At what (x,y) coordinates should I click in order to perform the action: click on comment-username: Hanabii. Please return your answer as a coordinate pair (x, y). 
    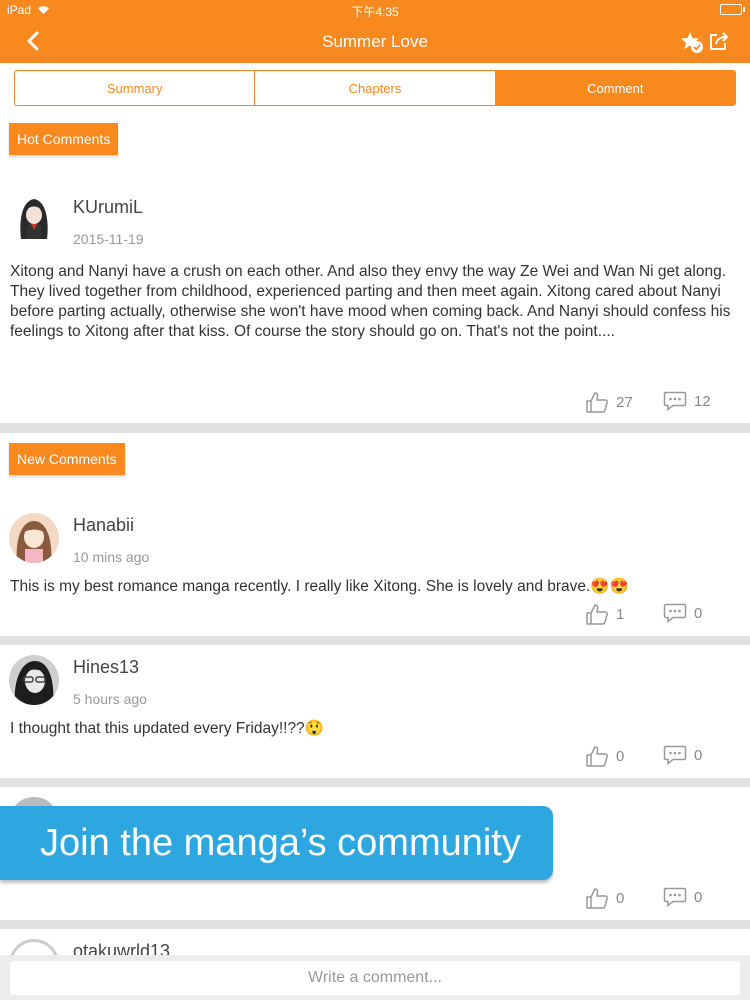
    Looking at the image, I should click on (103, 525).